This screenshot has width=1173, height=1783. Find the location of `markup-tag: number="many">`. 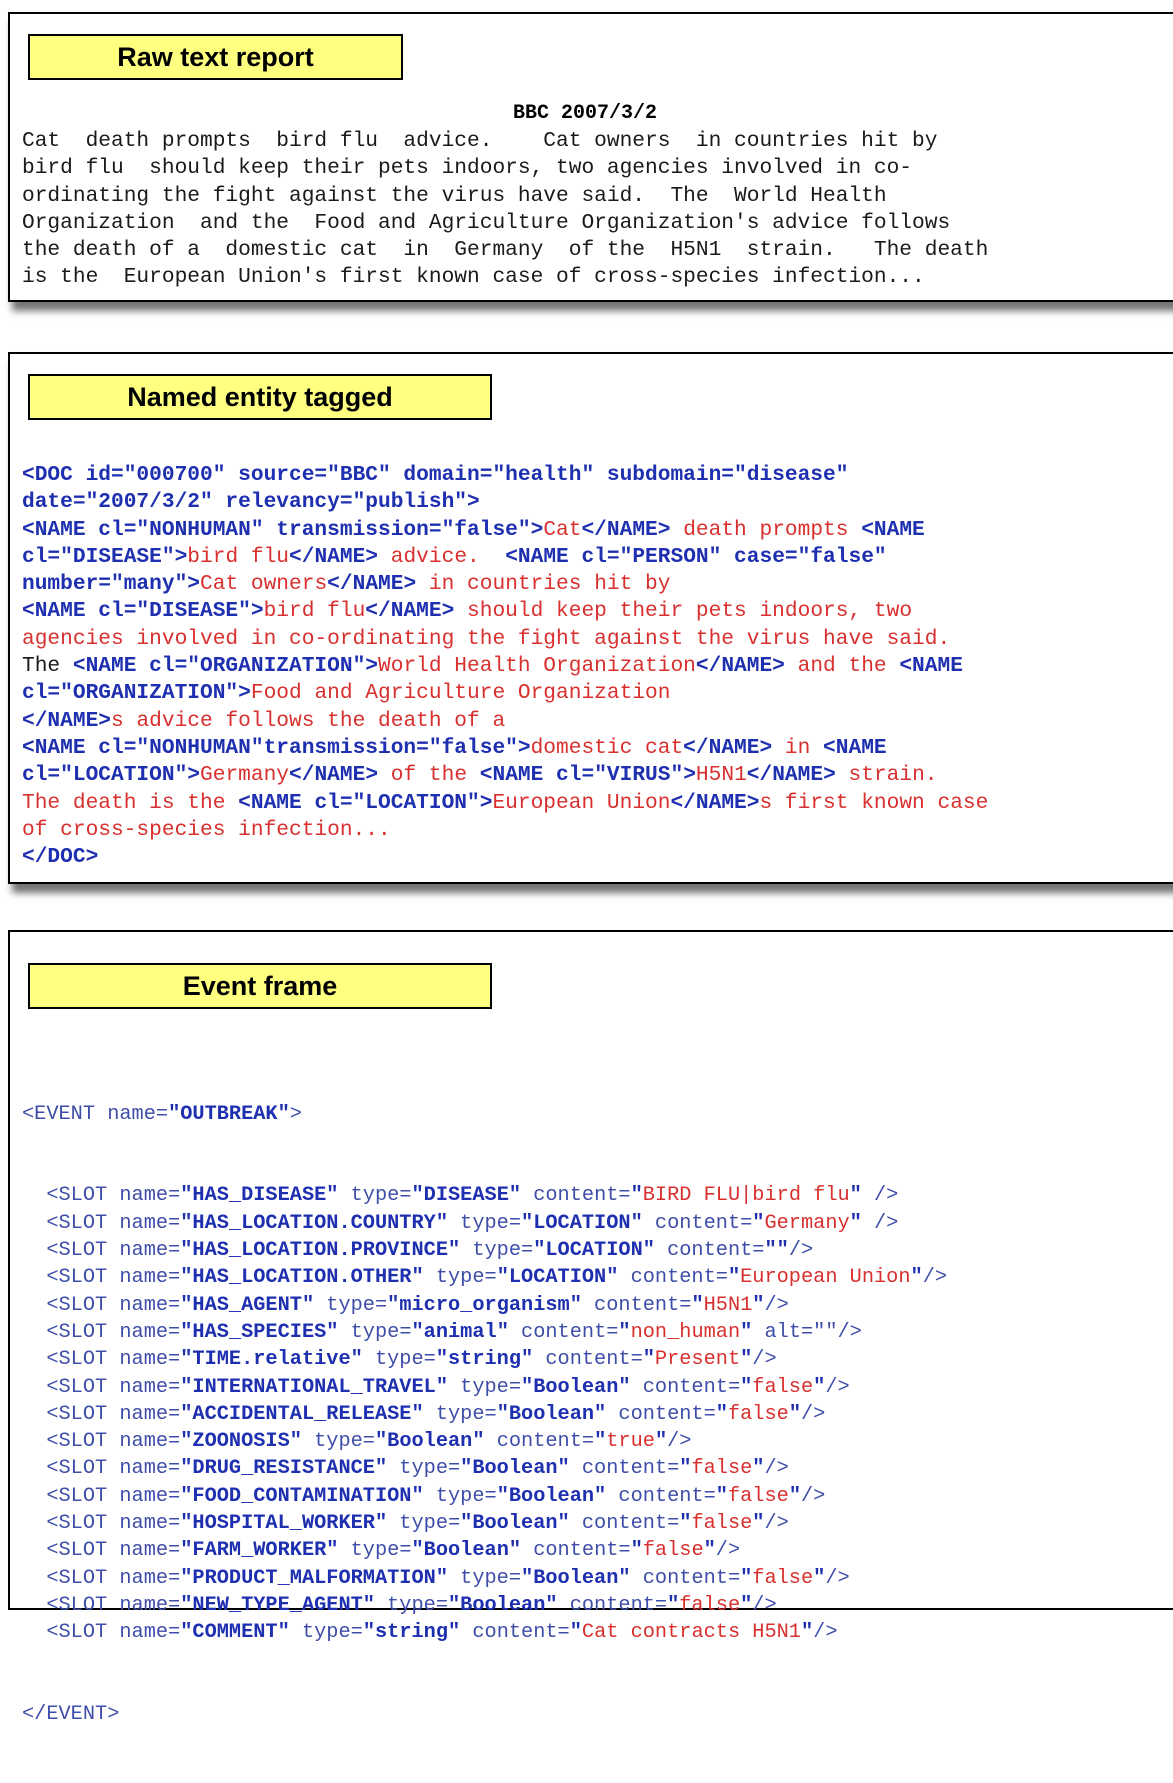

markup-tag: number="many"> is located at coordinates (111, 584).